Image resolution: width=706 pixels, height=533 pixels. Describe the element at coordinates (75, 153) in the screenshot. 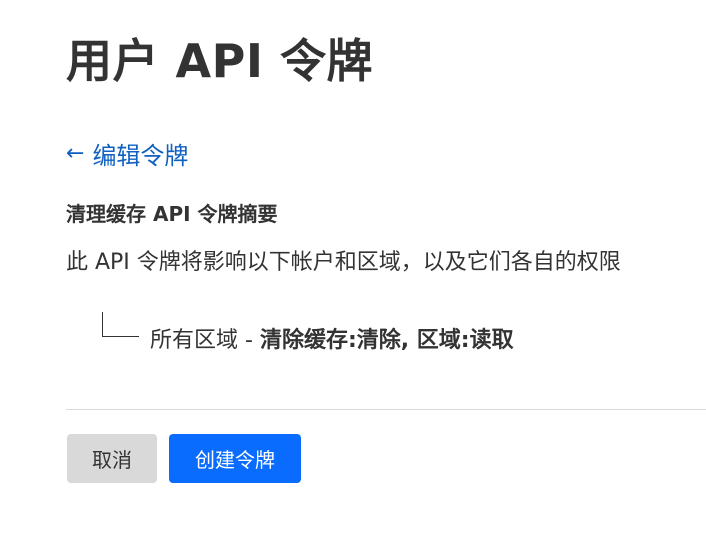

I see `arrow-left-icon: ←` at that location.